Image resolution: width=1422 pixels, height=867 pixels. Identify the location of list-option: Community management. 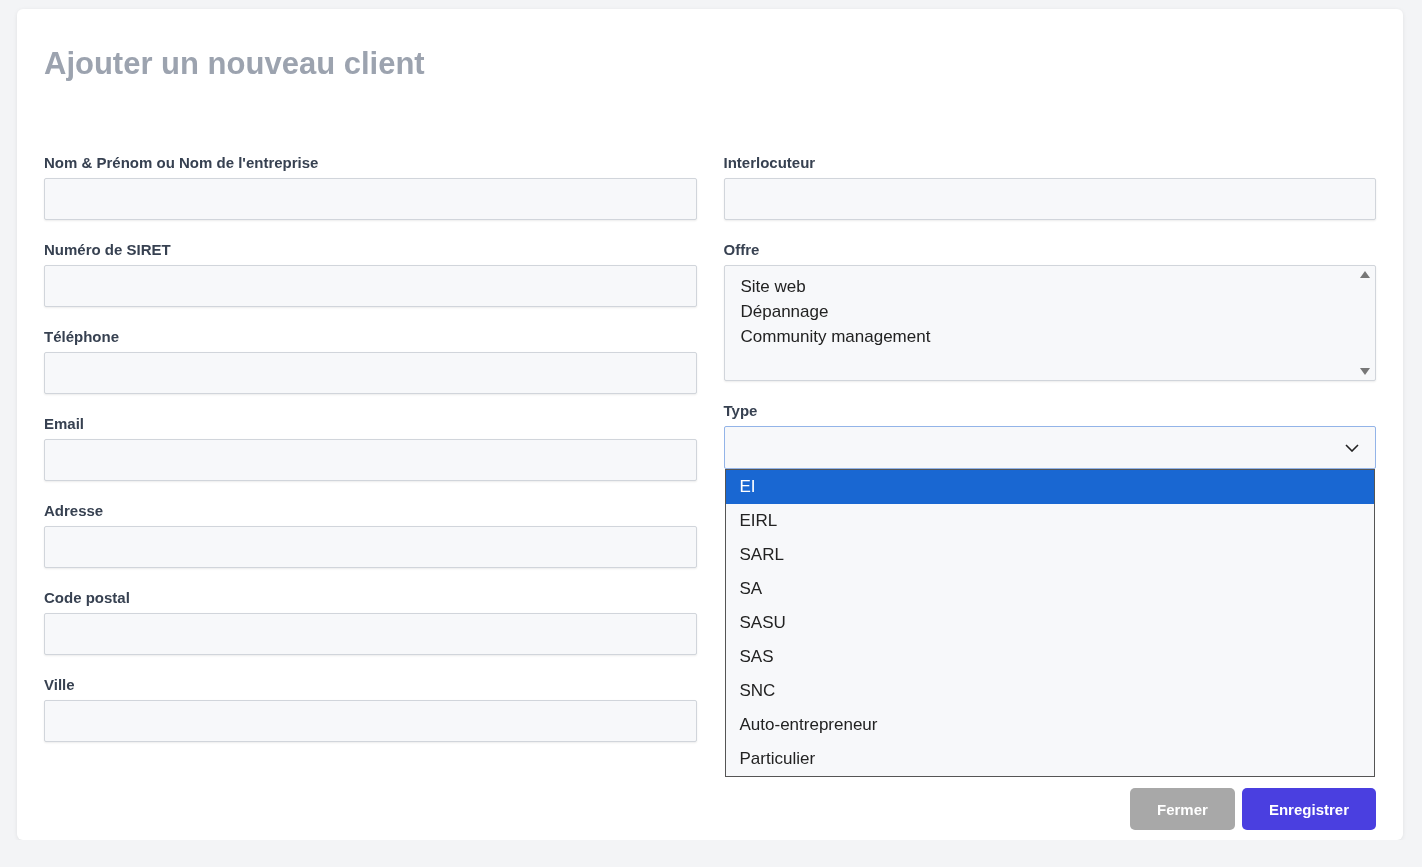
(1049, 337).